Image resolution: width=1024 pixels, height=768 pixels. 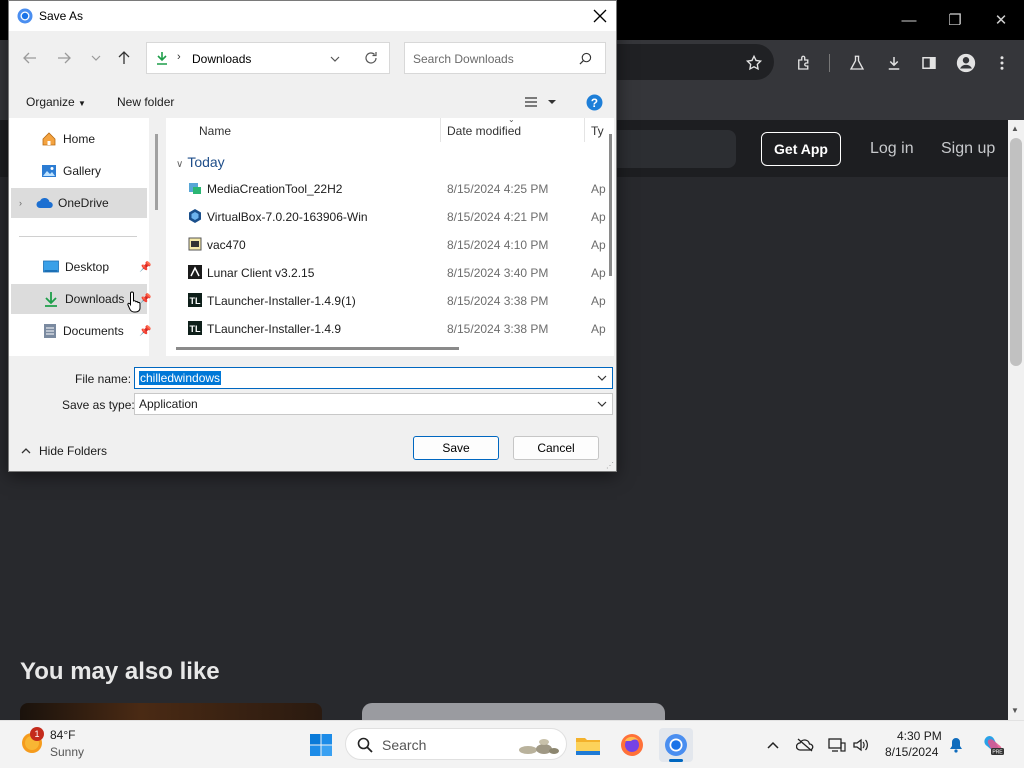 I want to click on clock-time: 4:30 PM, so click(x=919, y=736).